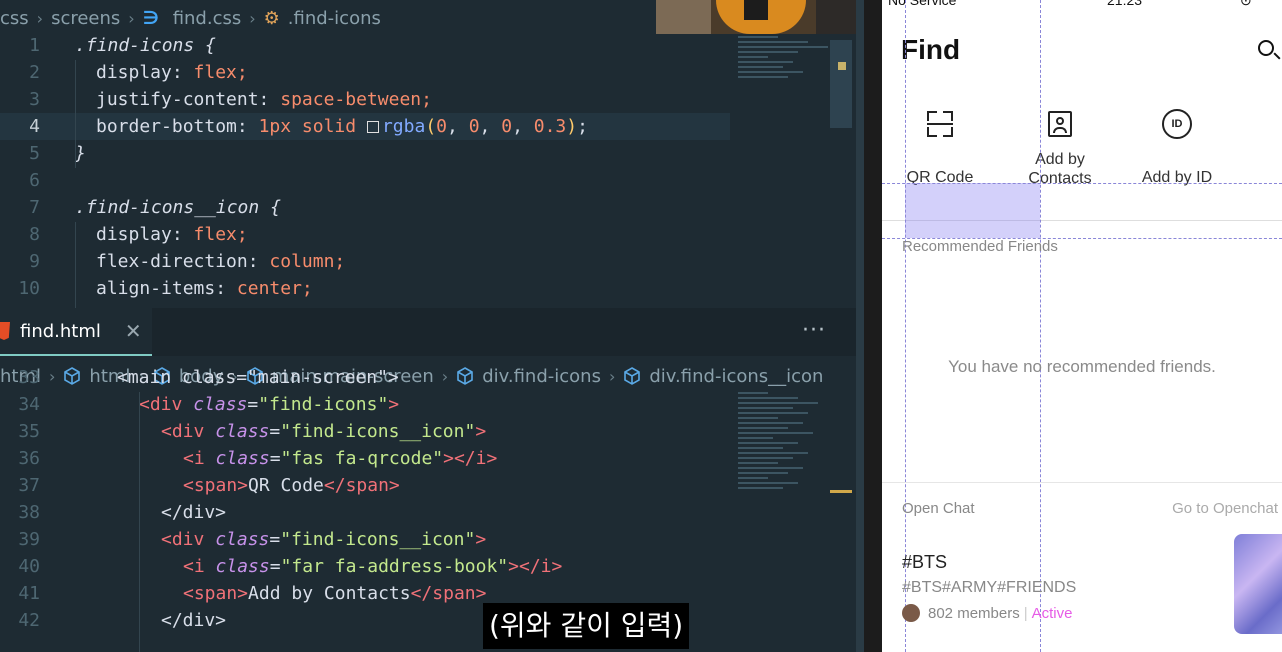 The image size is (1282, 652). I want to click on go-to-openchat-link: Go to Openchat, so click(1225, 508).